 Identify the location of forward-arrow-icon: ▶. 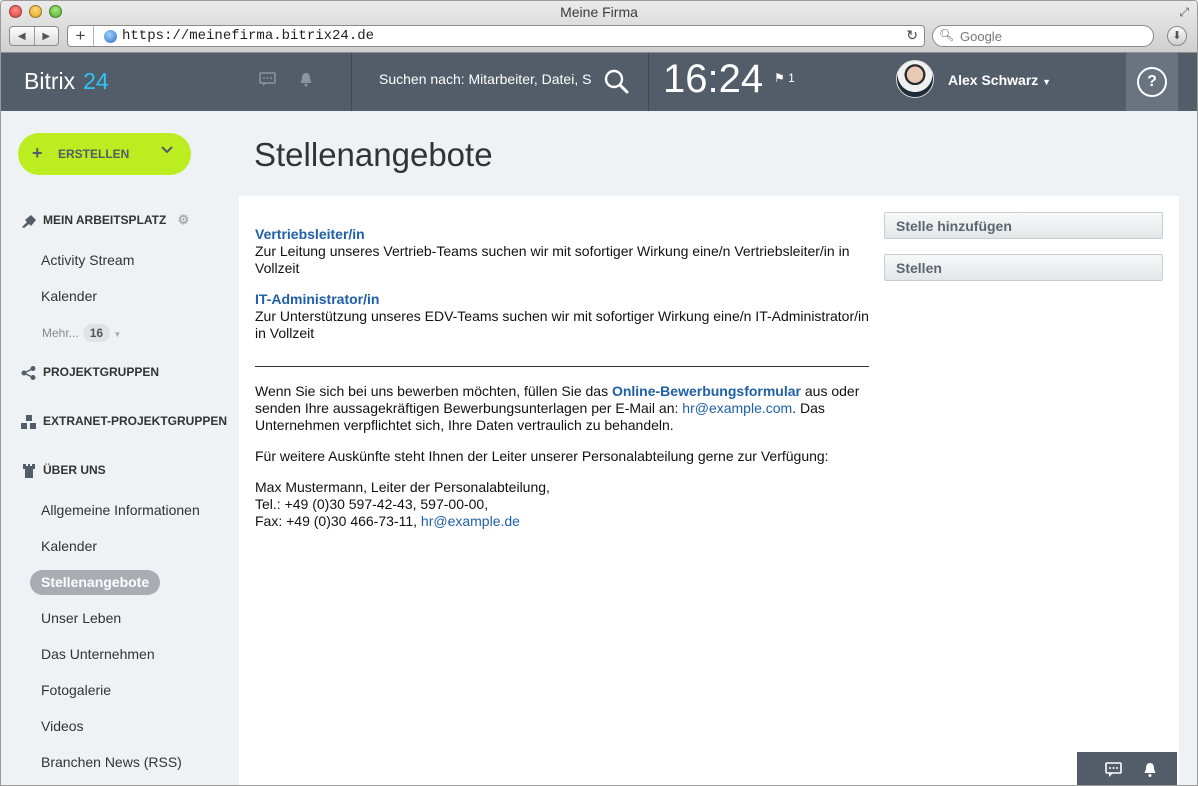
(47, 36).